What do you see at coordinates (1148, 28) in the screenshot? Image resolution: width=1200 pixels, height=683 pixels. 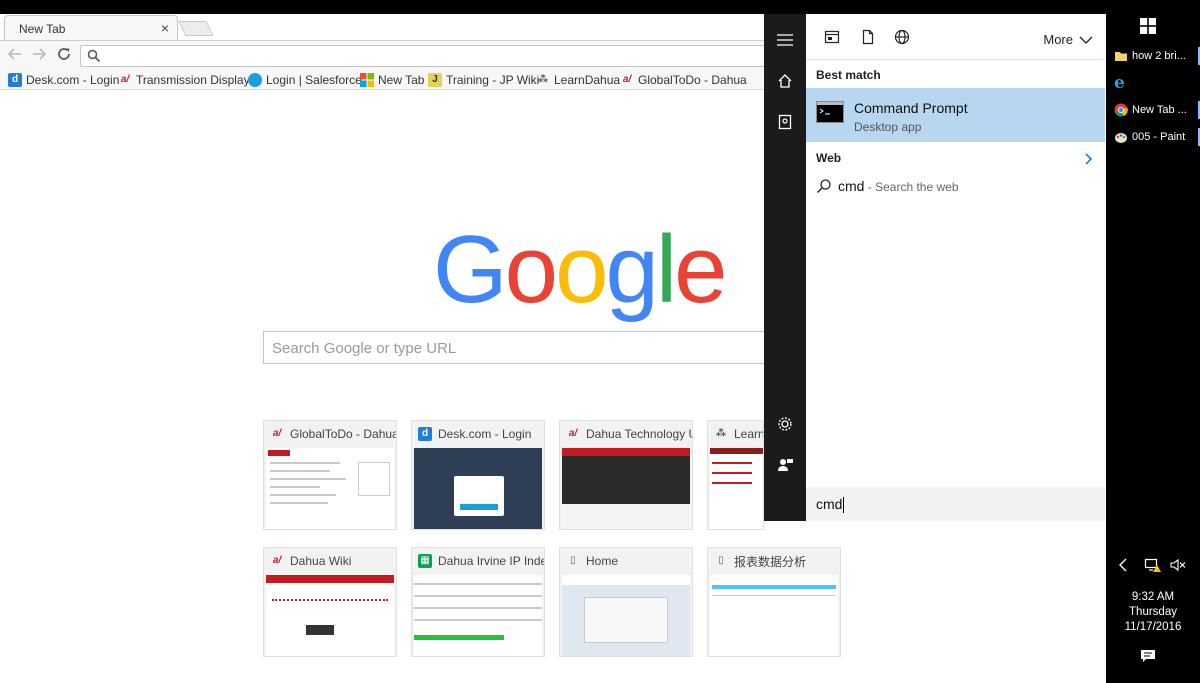 I see `windows-start-icon` at bounding box center [1148, 28].